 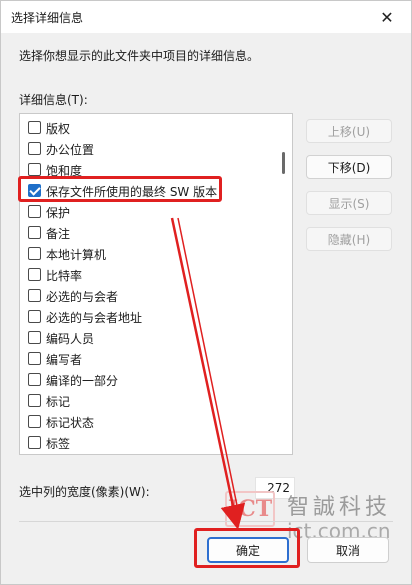 What do you see at coordinates (248, 550) in the screenshot?
I see `ok-button: 确定` at bounding box center [248, 550].